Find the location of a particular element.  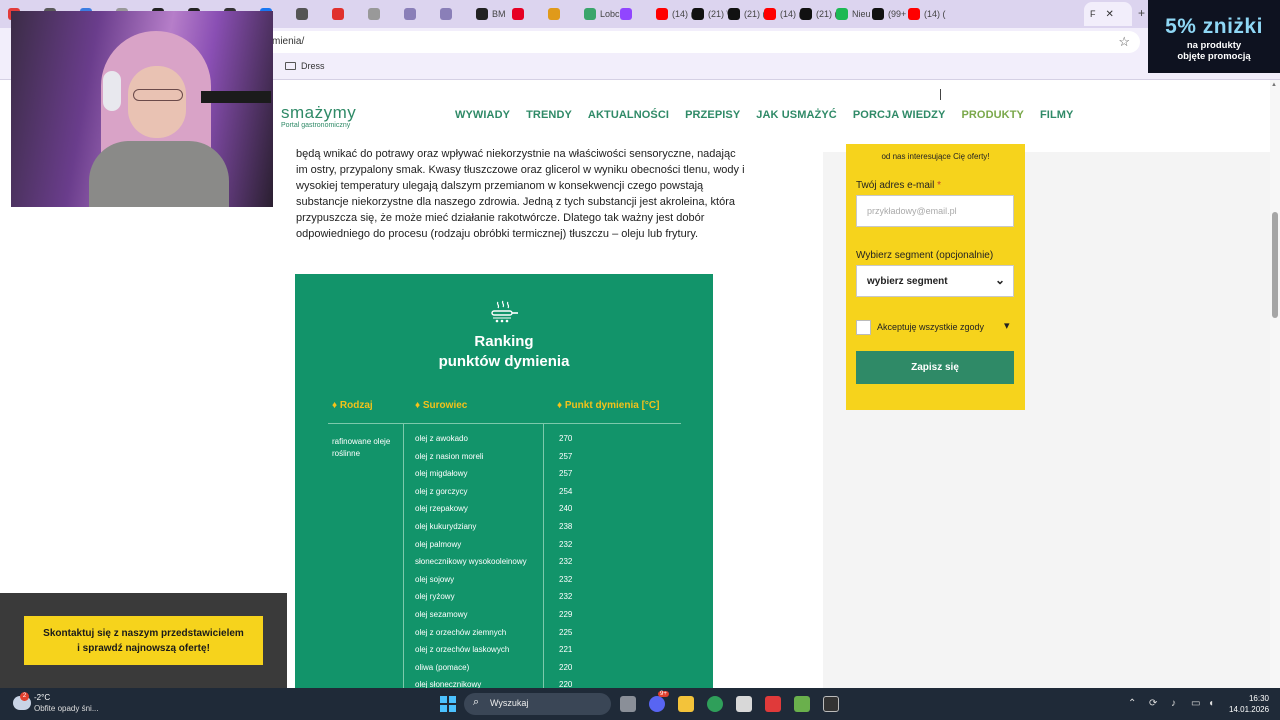

discord-icon is located at coordinates (657, 704).